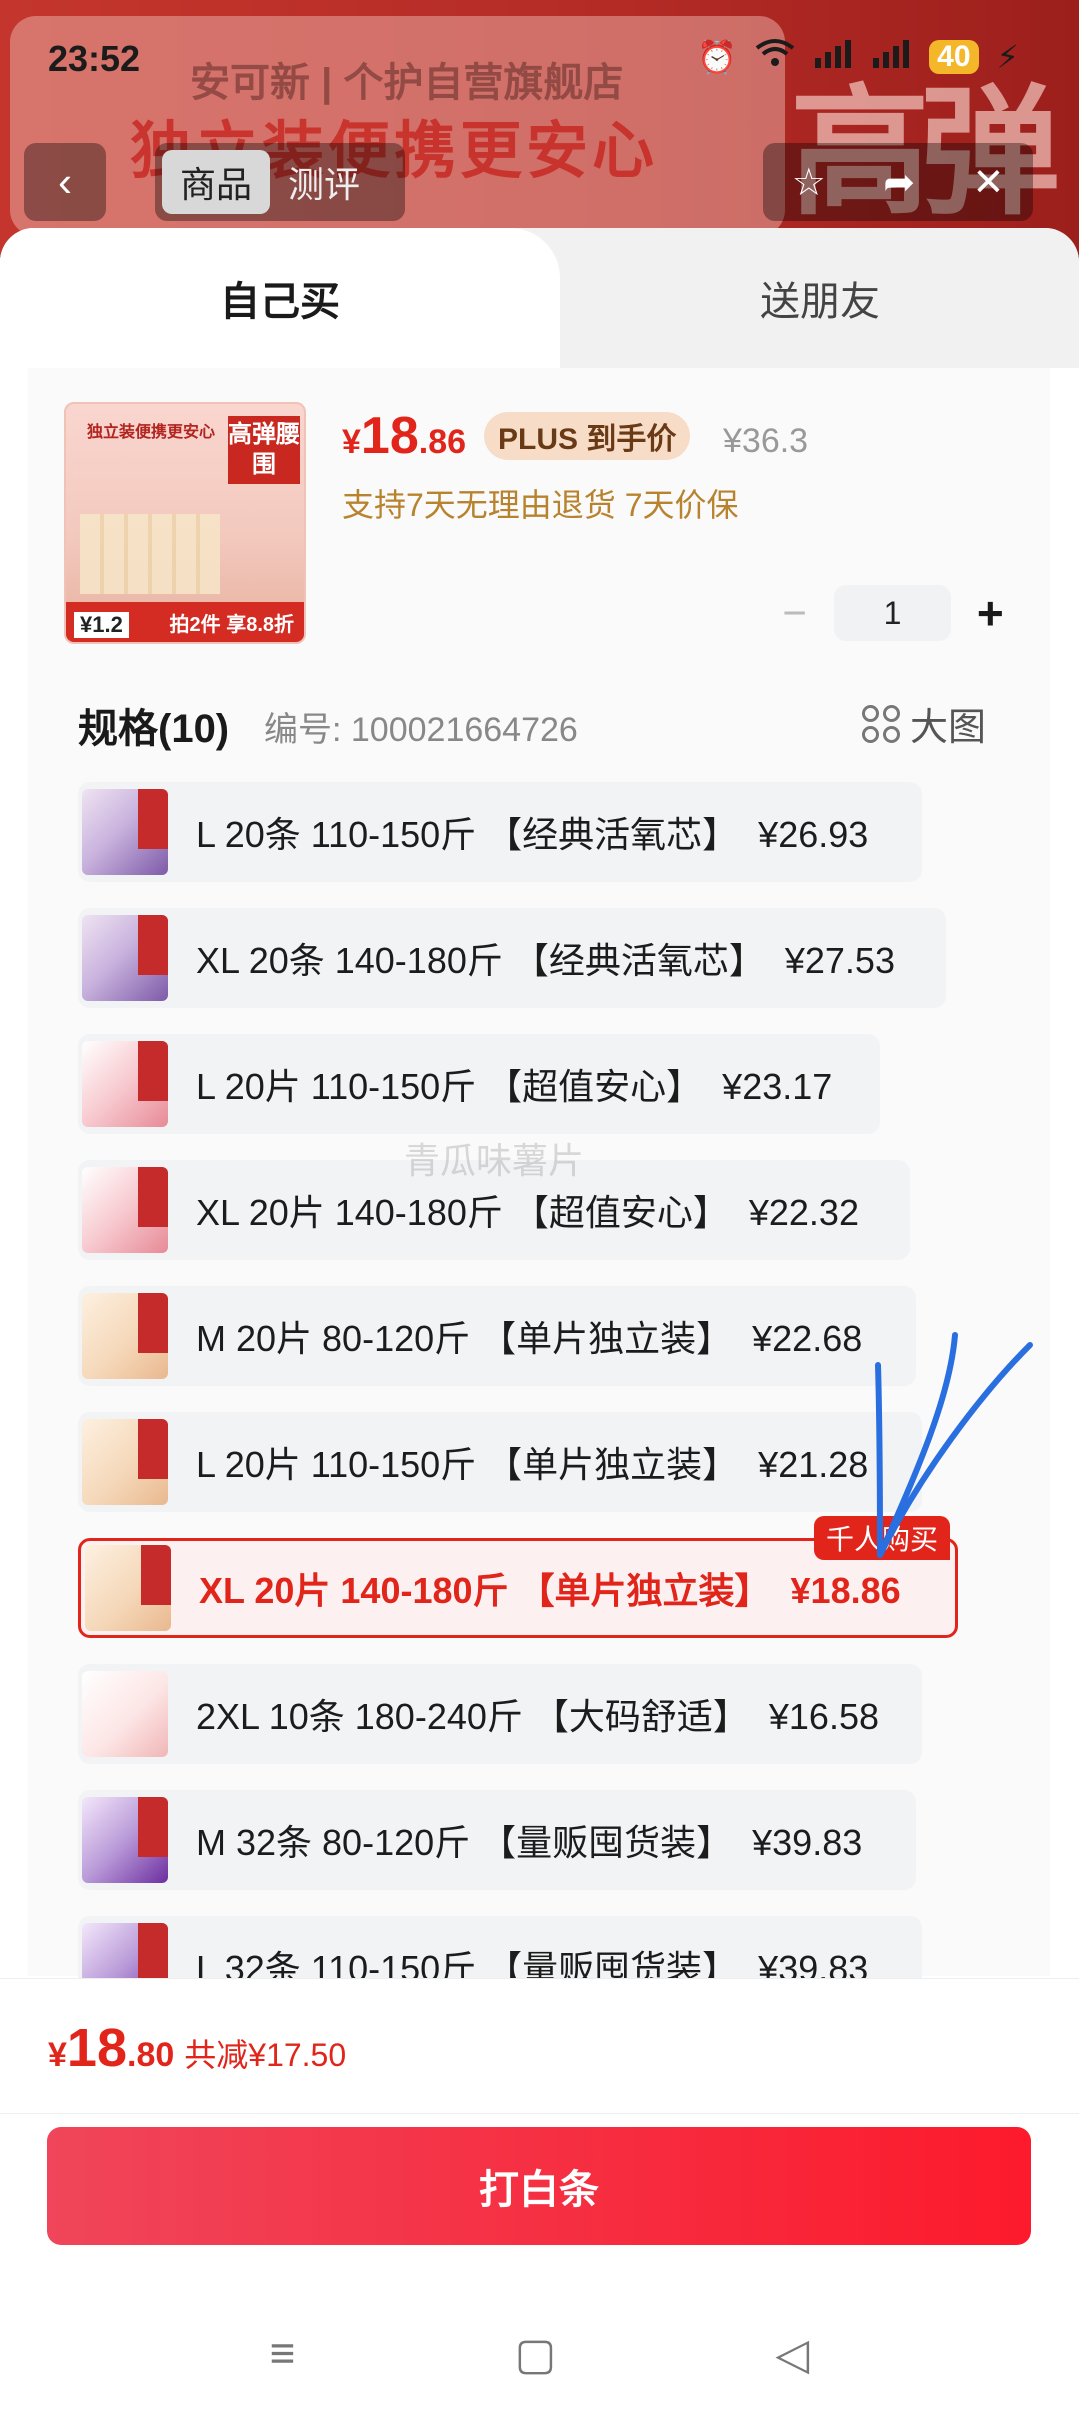 This screenshot has width=1079, height=2412. Describe the element at coordinates (550, 1590) in the screenshot. I see `option-label: XL 20片 140-180斤 【单片独立装】 ¥18.86` at that location.